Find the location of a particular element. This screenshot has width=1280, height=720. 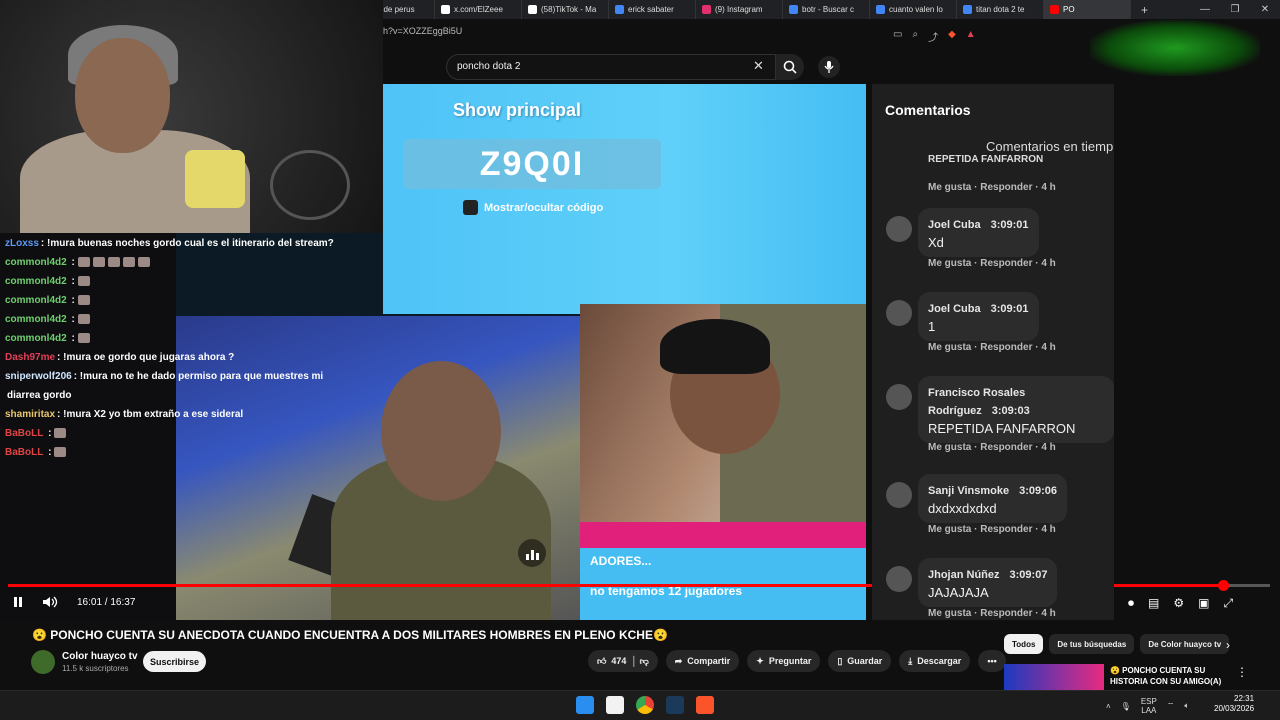

zoom-icon: ⌕ is located at coordinates (915, 36).